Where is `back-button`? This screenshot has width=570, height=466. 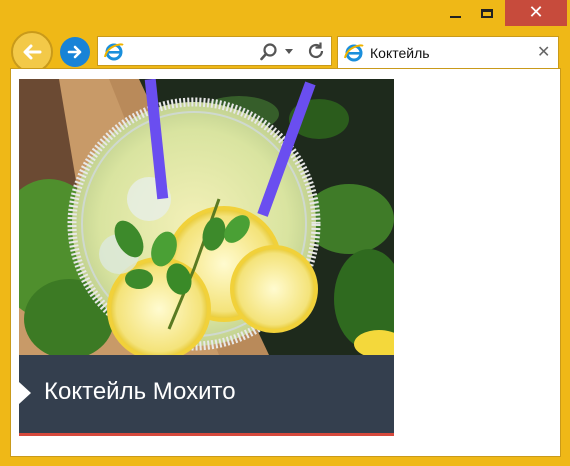 back-button is located at coordinates (32, 52).